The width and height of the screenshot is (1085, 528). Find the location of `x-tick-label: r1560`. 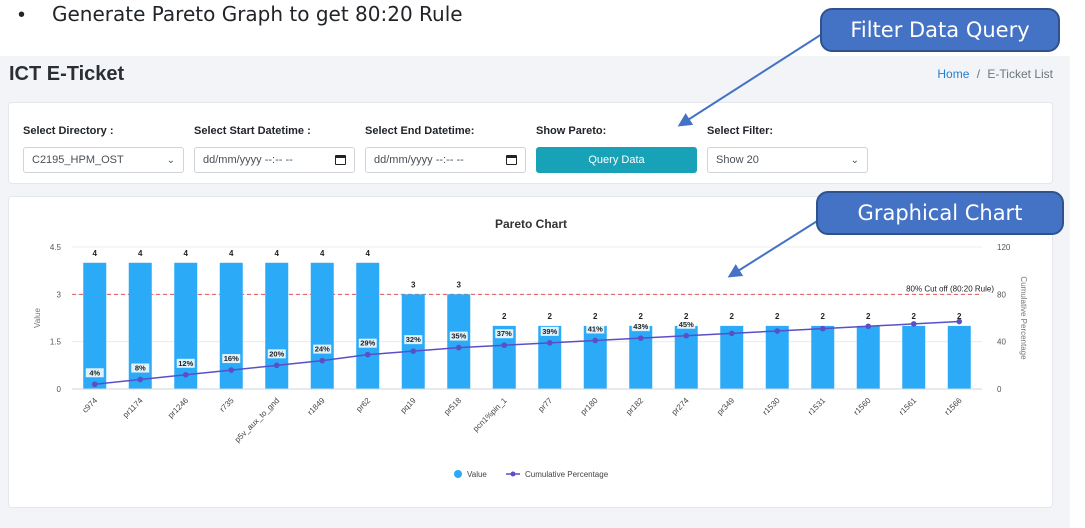

x-tick-label: r1560 is located at coordinates (862, 406).